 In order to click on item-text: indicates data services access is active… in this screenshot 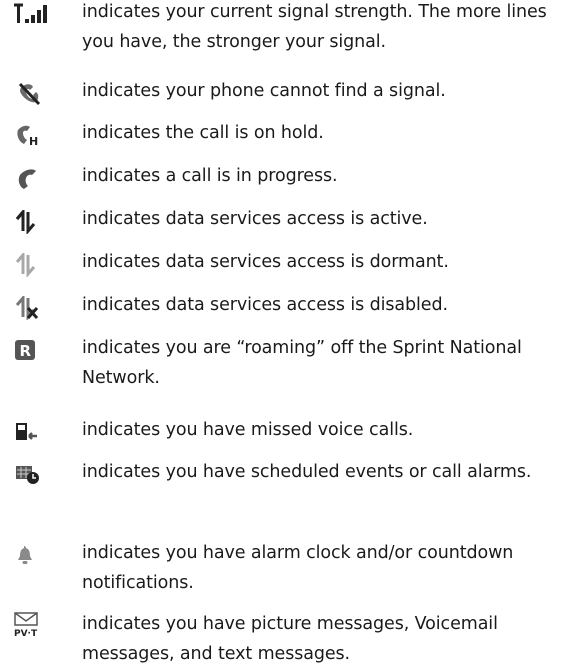, I will do `click(255, 219)`.